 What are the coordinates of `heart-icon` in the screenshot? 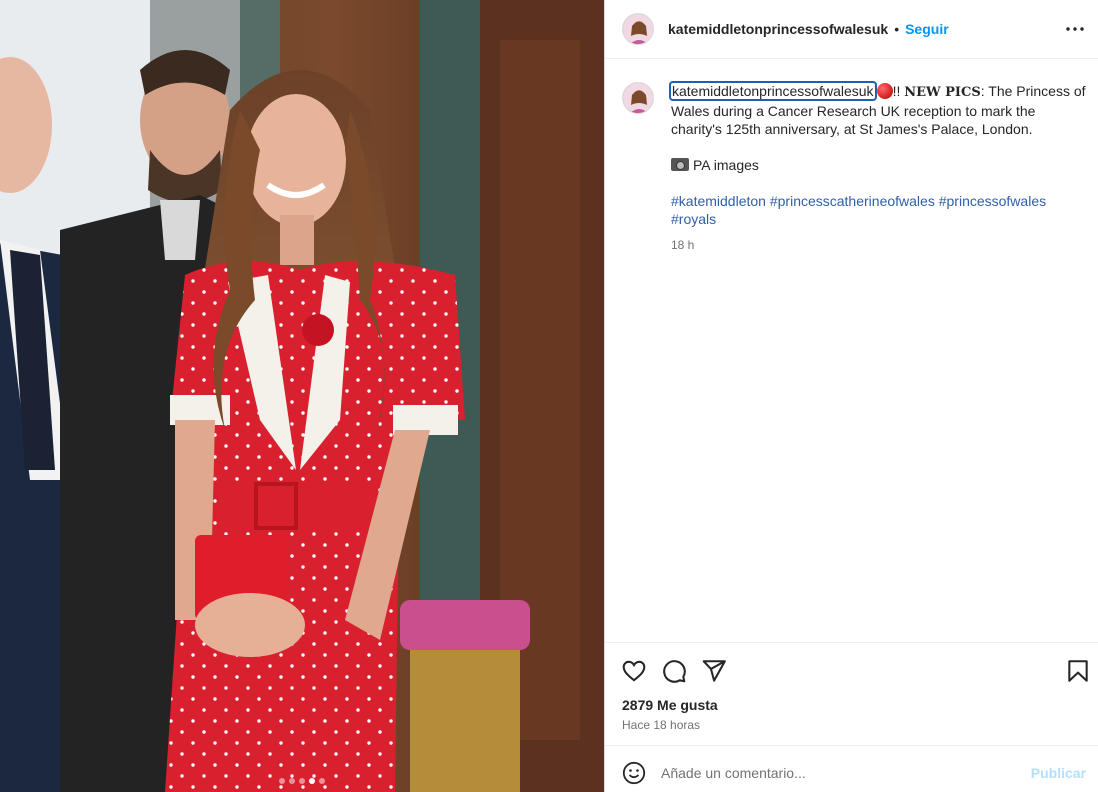 It's located at (634, 671).